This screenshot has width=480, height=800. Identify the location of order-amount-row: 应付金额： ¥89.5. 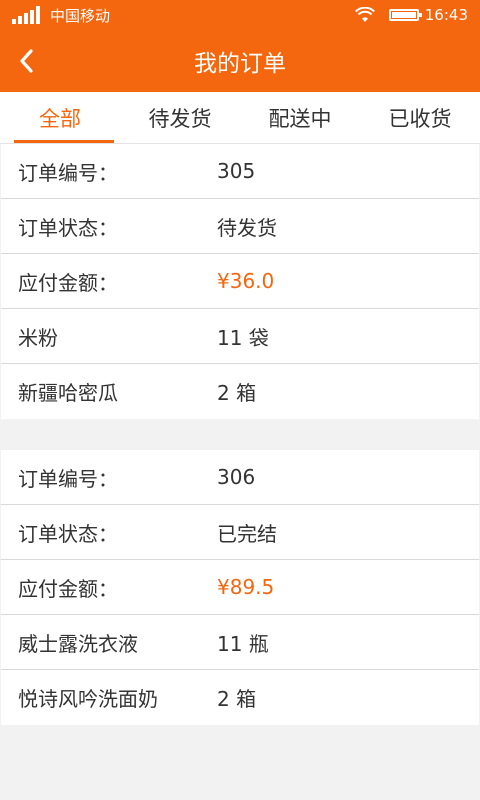
(240, 587).